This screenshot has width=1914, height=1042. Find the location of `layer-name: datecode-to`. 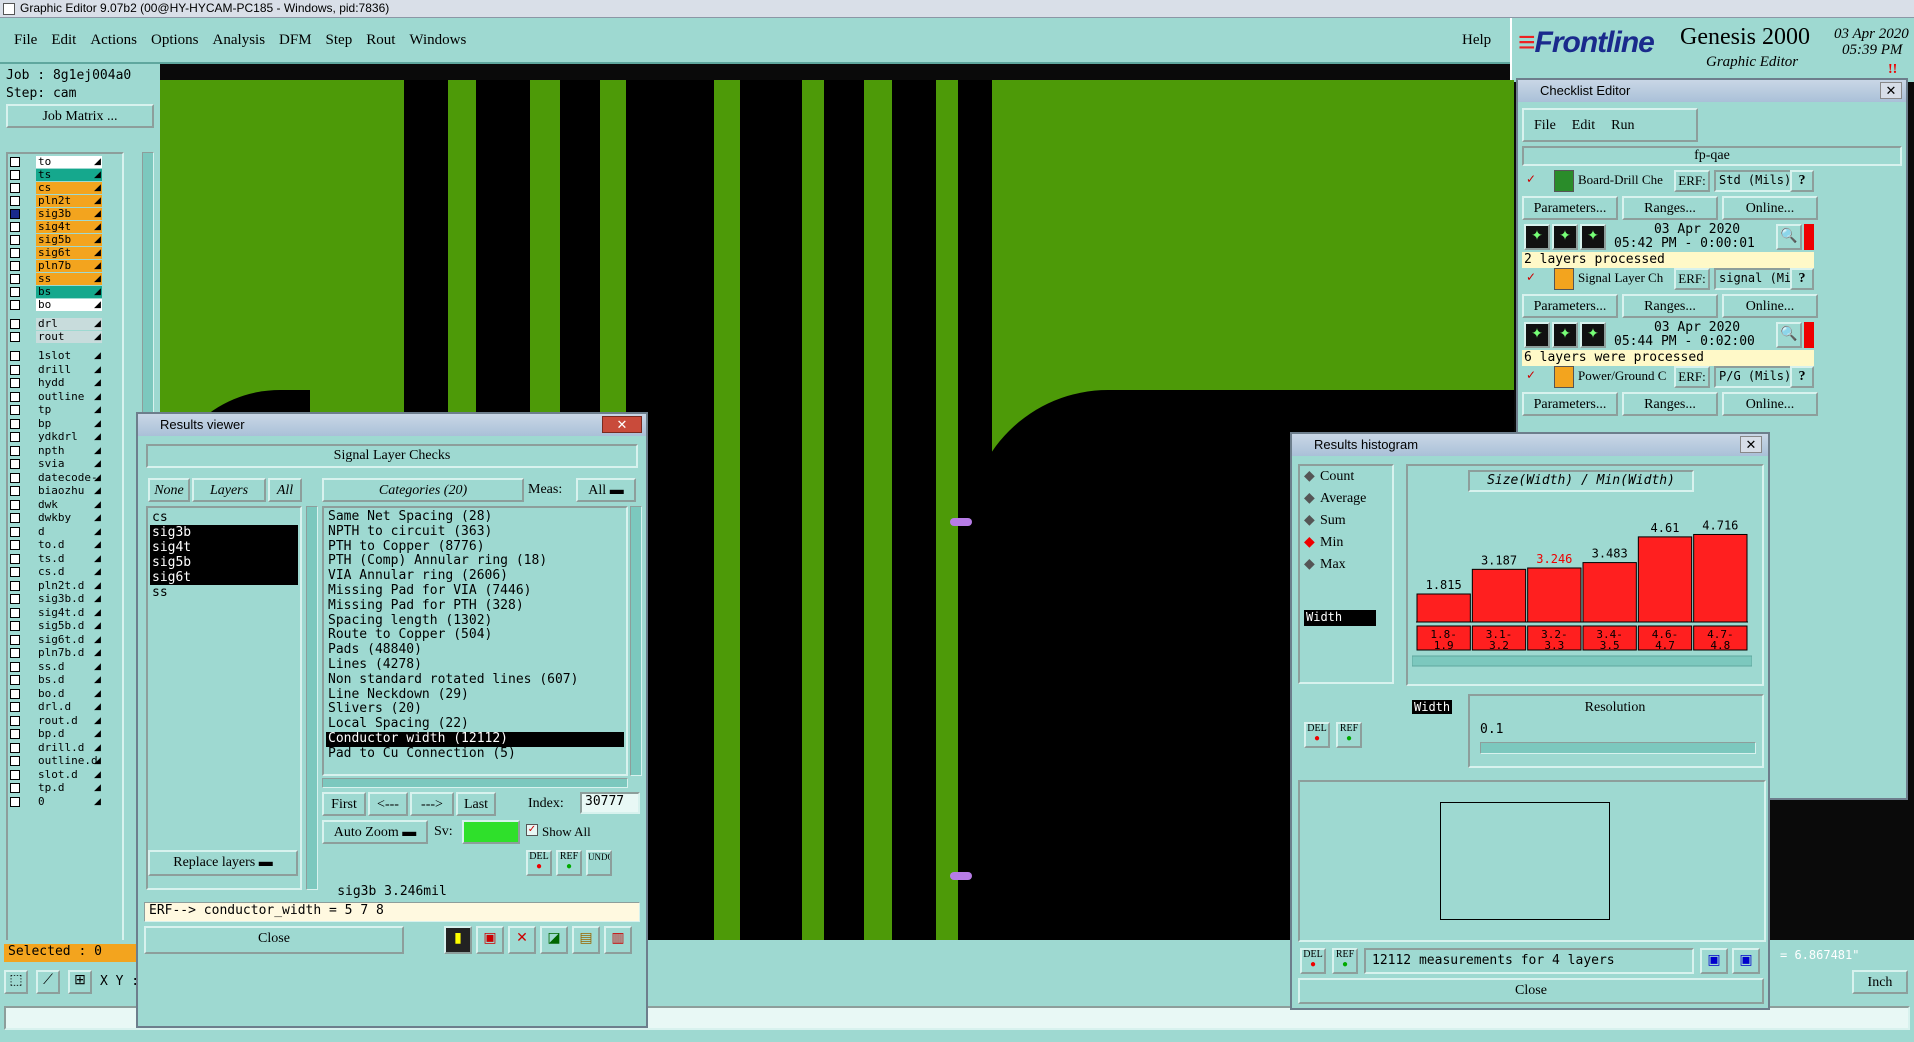

layer-name: datecode-to is located at coordinates (69, 483).